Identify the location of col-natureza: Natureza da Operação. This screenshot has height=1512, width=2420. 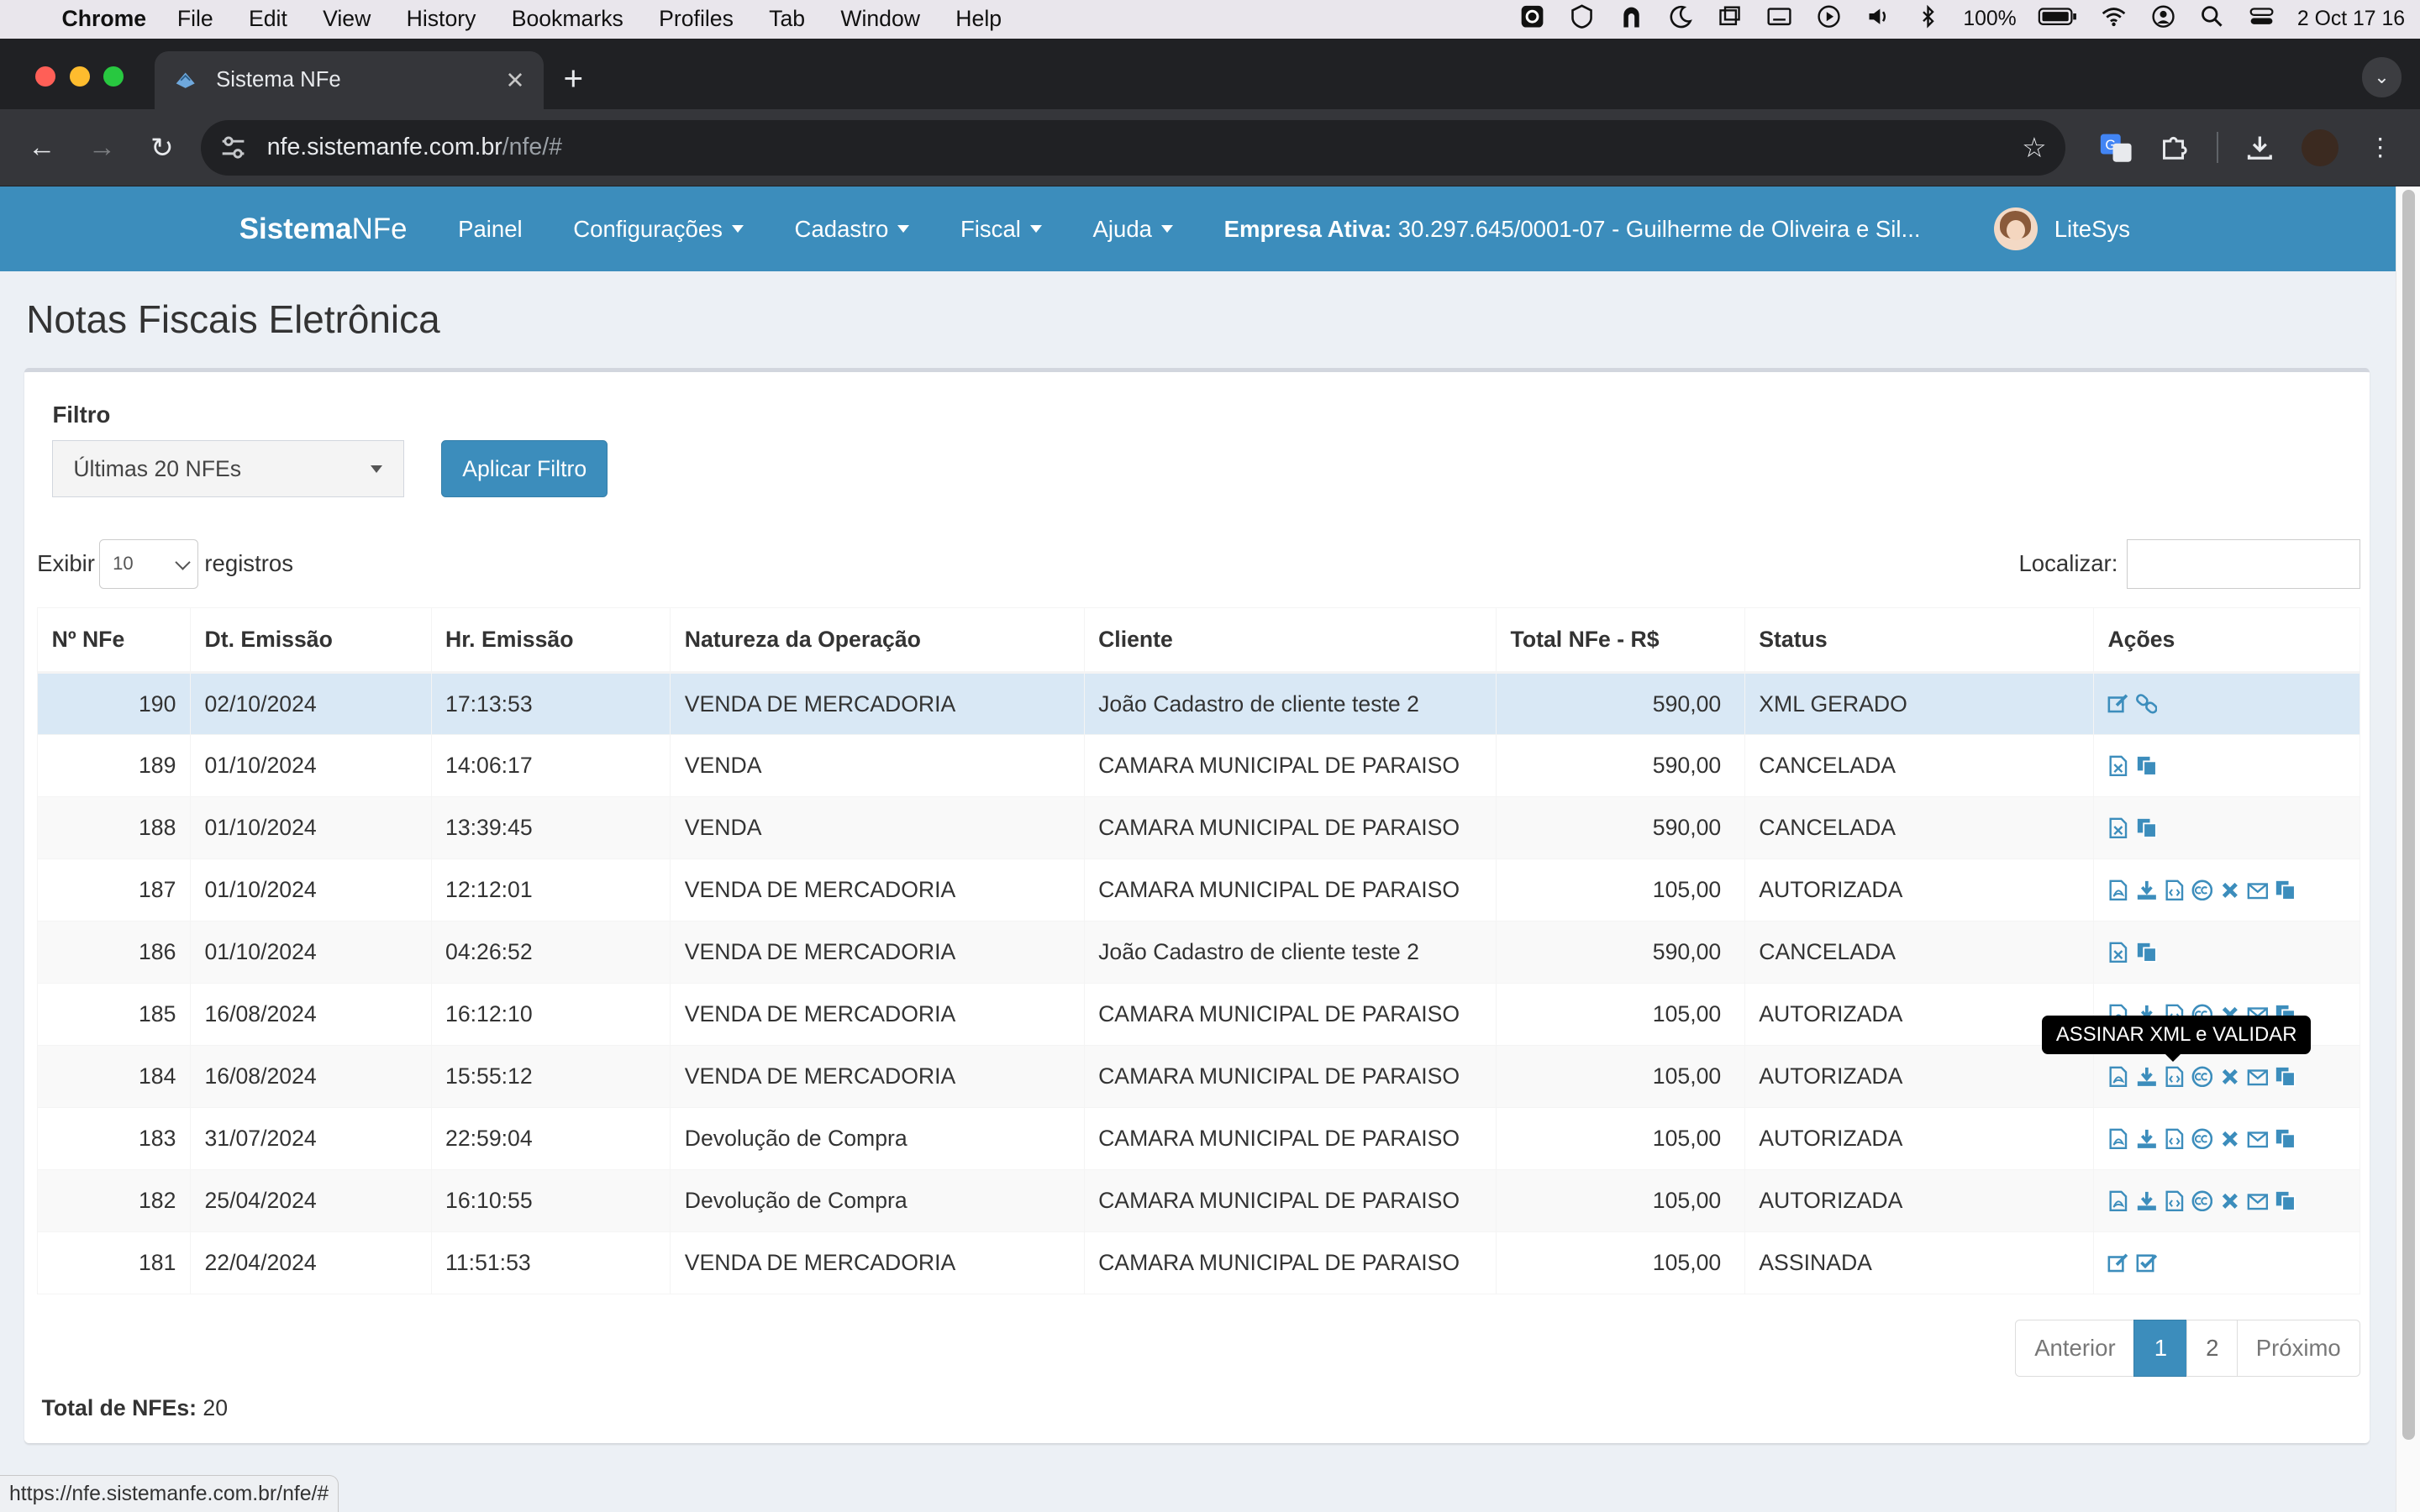
(877, 640).